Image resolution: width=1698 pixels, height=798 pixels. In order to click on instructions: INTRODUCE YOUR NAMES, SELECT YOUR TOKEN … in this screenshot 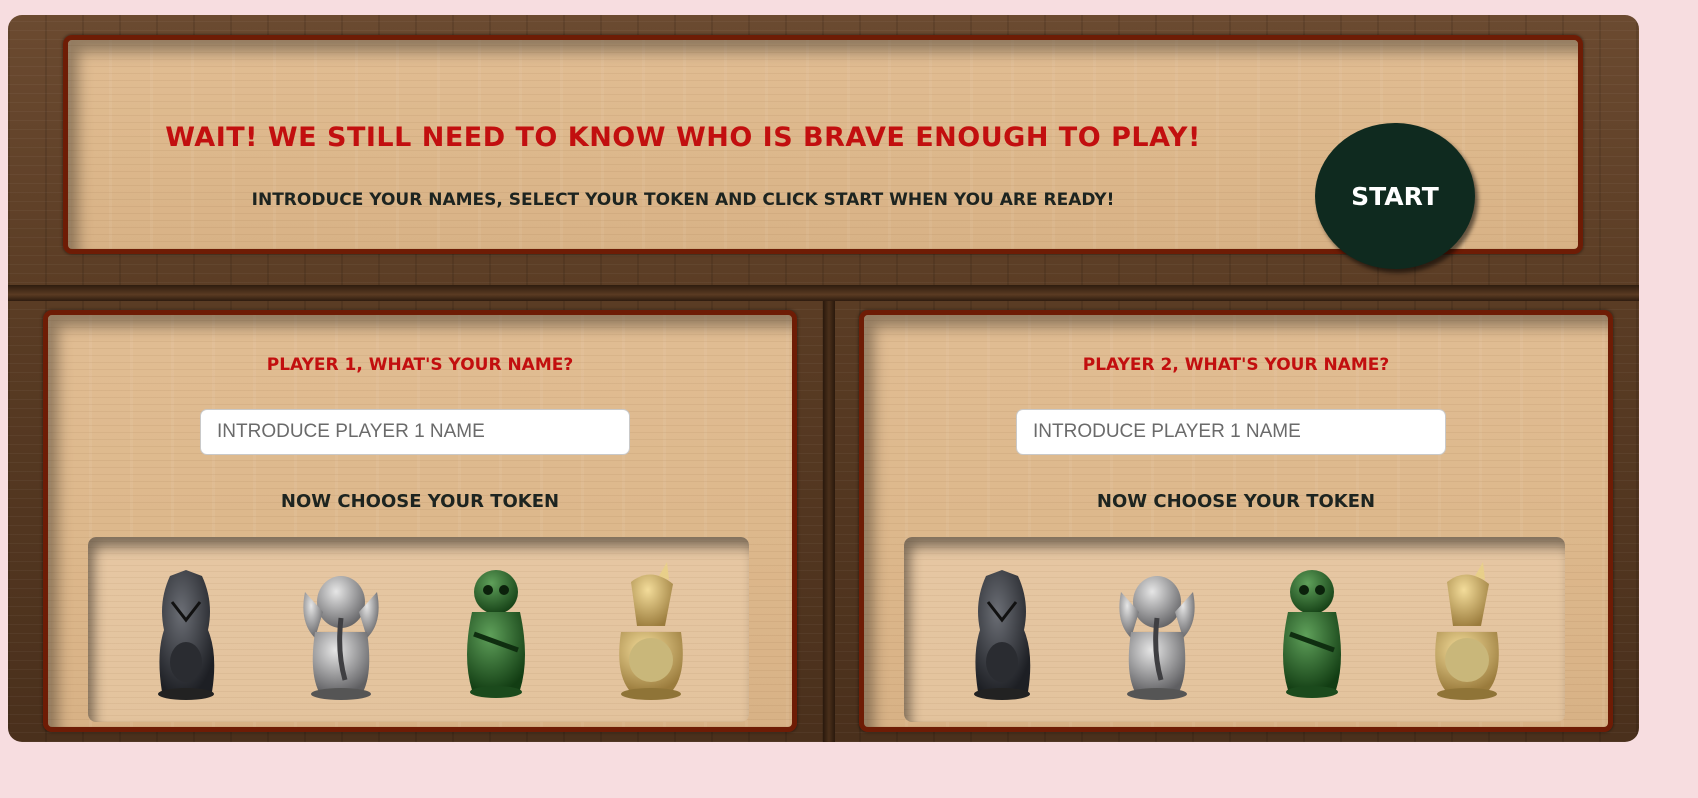, I will do `click(683, 200)`.